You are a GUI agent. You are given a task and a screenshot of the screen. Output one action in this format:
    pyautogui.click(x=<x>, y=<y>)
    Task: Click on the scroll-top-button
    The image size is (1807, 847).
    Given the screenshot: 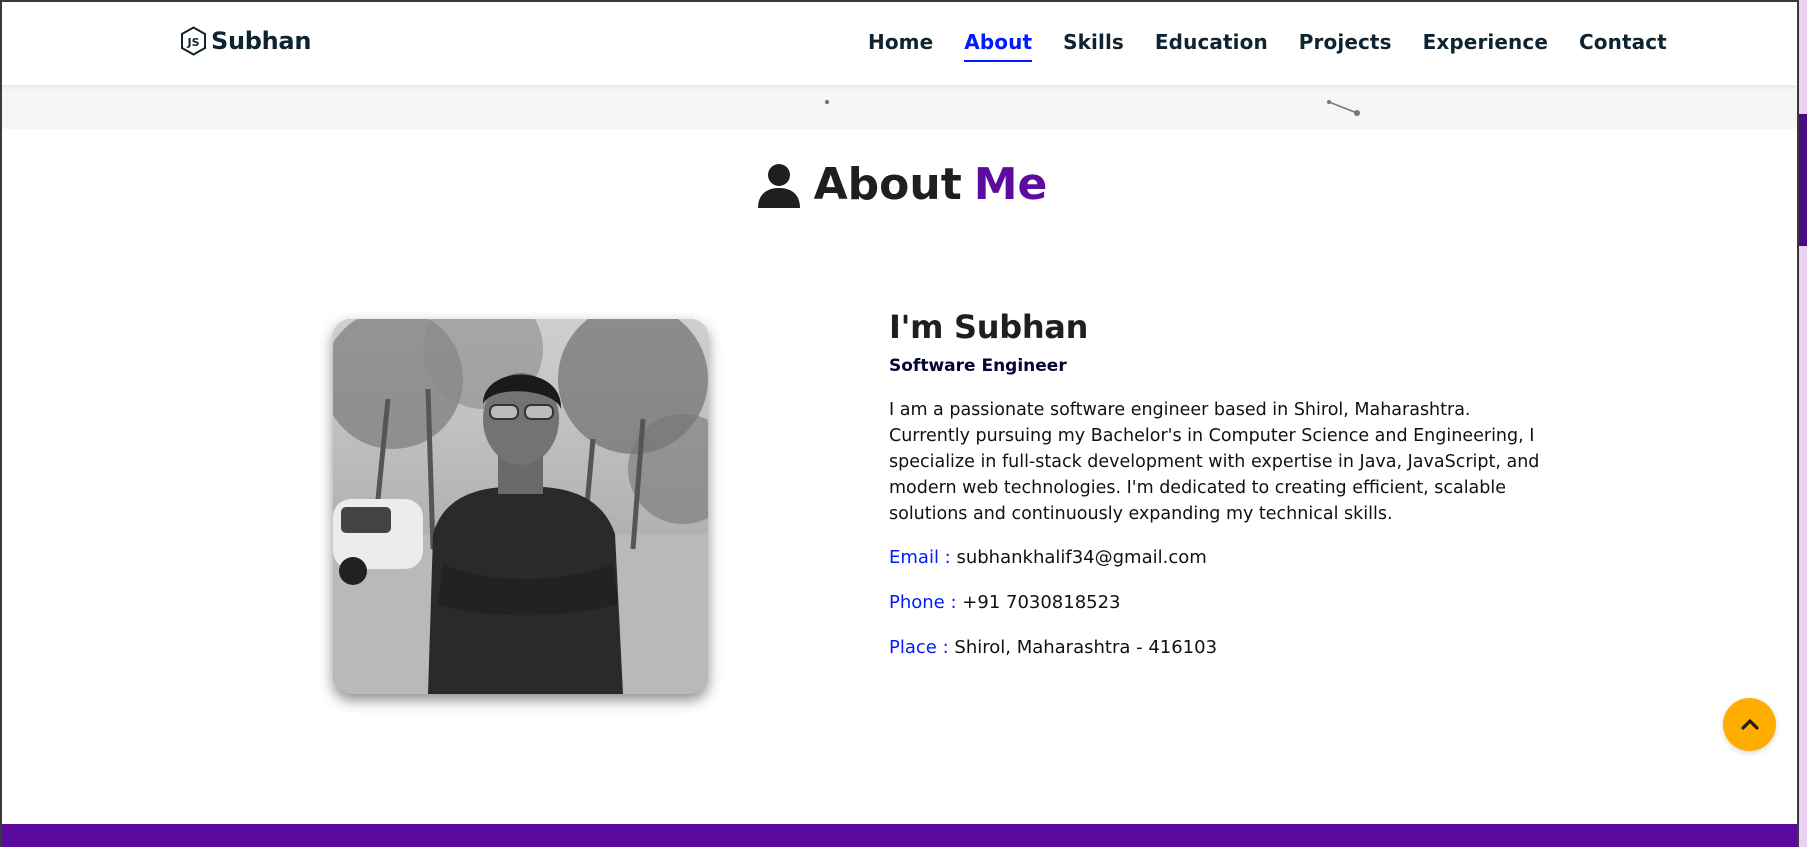 What is the action you would take?
    pyautogui.click(x=1749, y=724)
    